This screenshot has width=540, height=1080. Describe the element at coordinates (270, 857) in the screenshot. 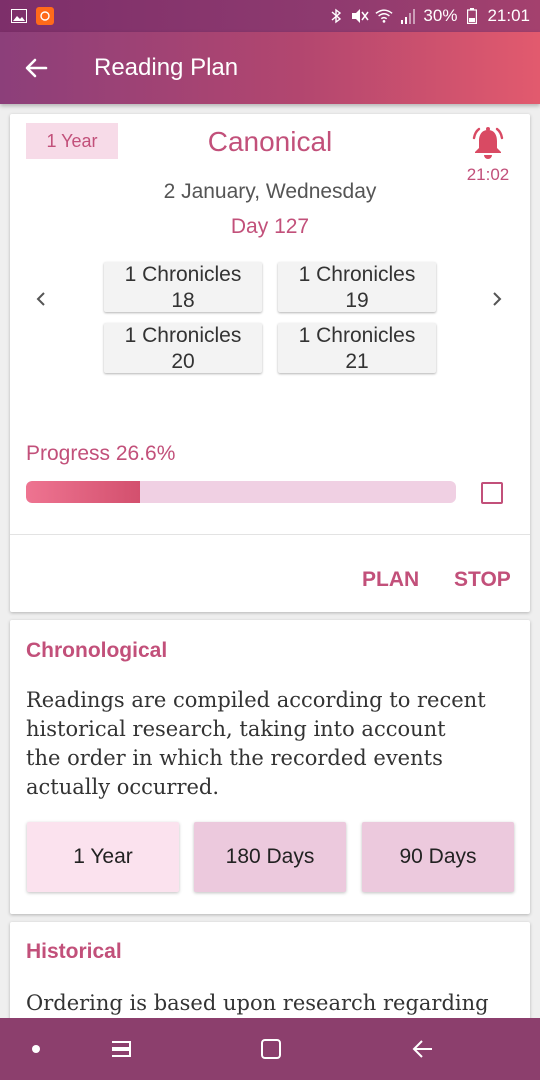

I see `option-180-days: 180 Days` at that location.